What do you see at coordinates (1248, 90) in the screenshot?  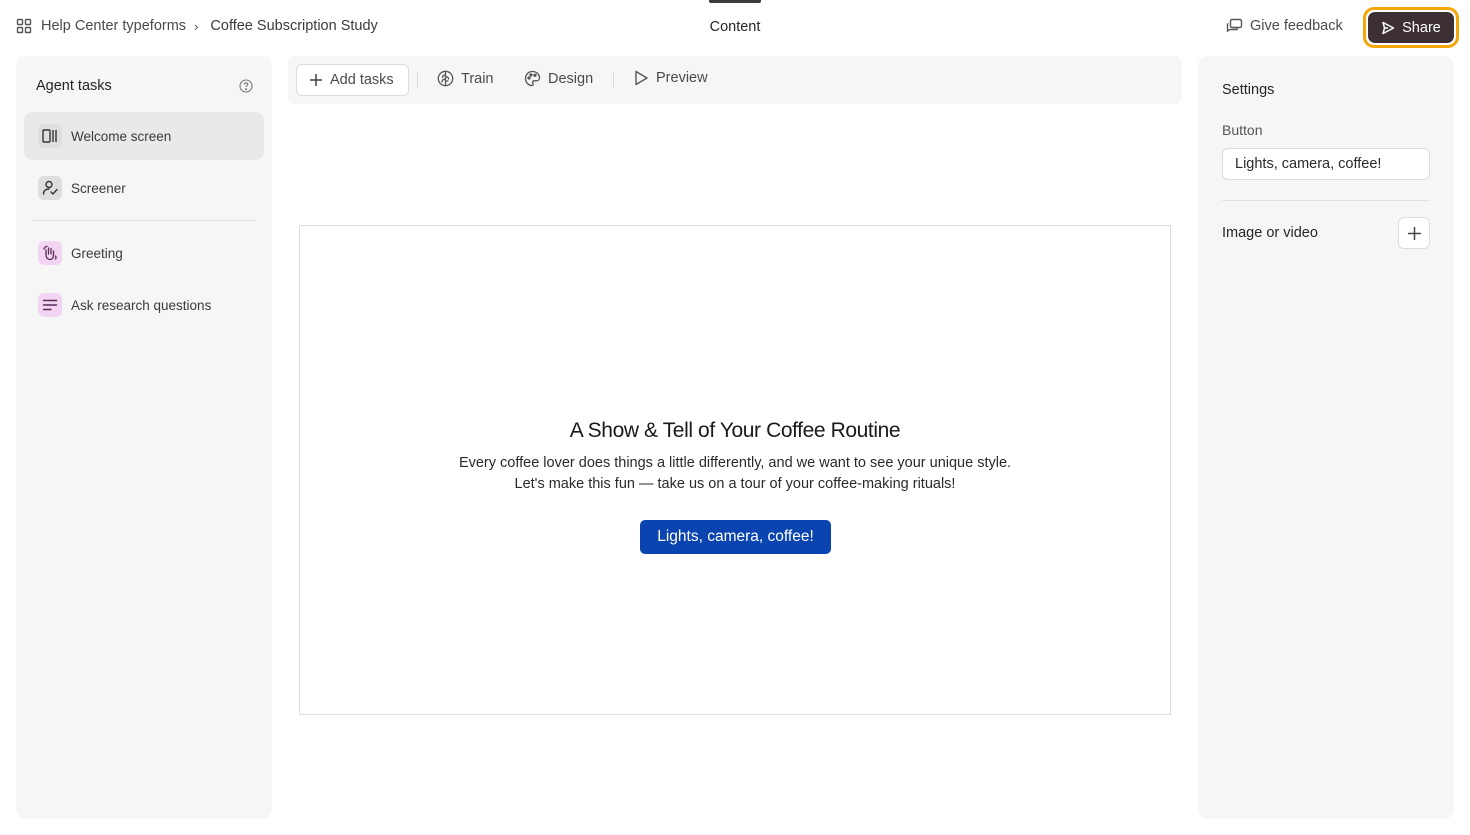 I see `settings-title: Settings` at bounding box center [1248, 90].